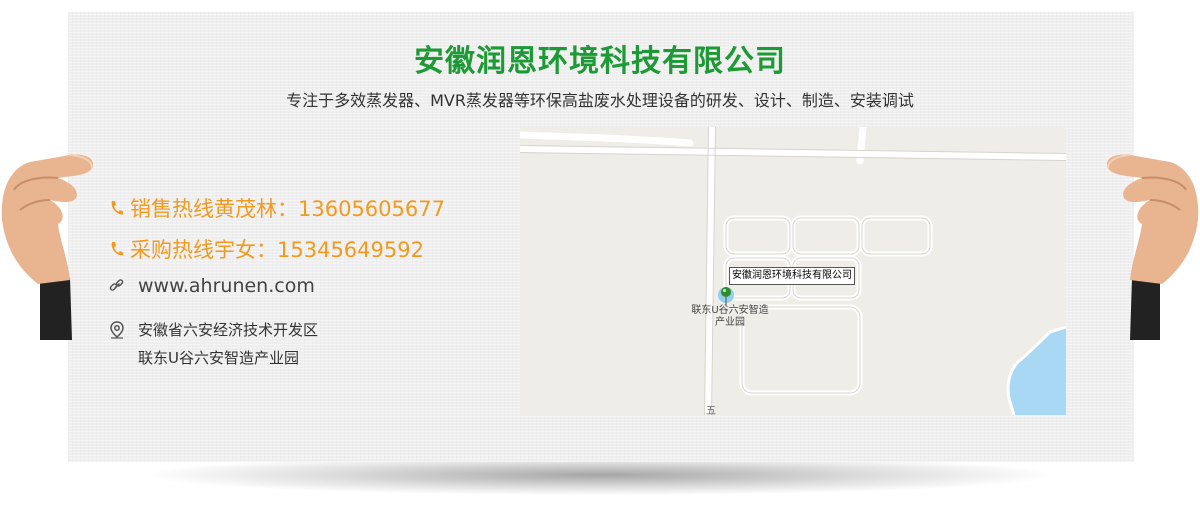  I want to click on address-block: 安徽省六安经济技术开发区 联东U谷六安智造产业园, so click(228, 344).